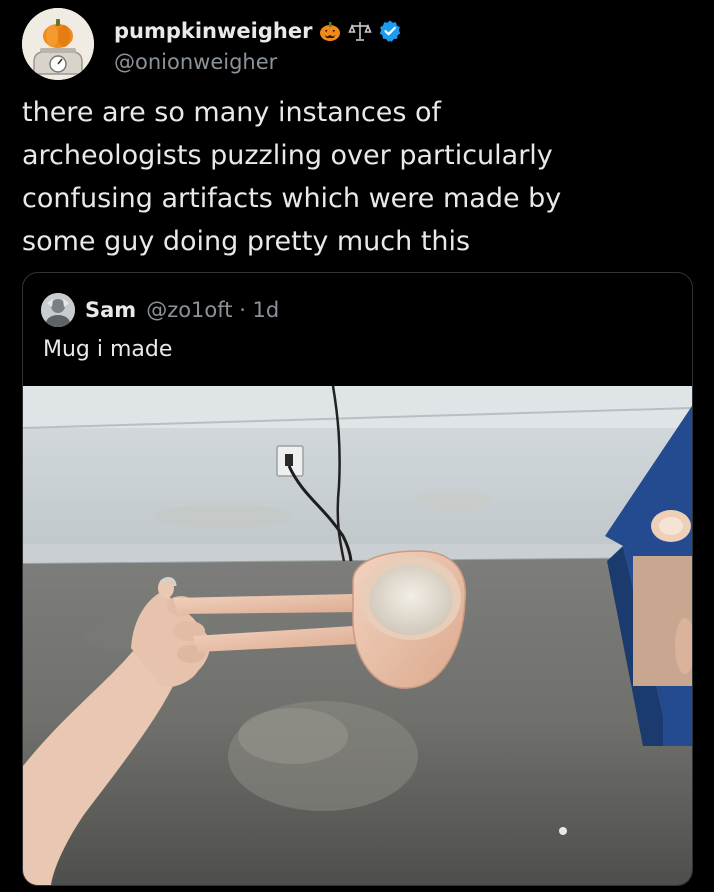  What do you see at coordinates (108, 349) in the screenshot?
I see `quoted-post-text: Mug i made` at bounding box center [108, 349].